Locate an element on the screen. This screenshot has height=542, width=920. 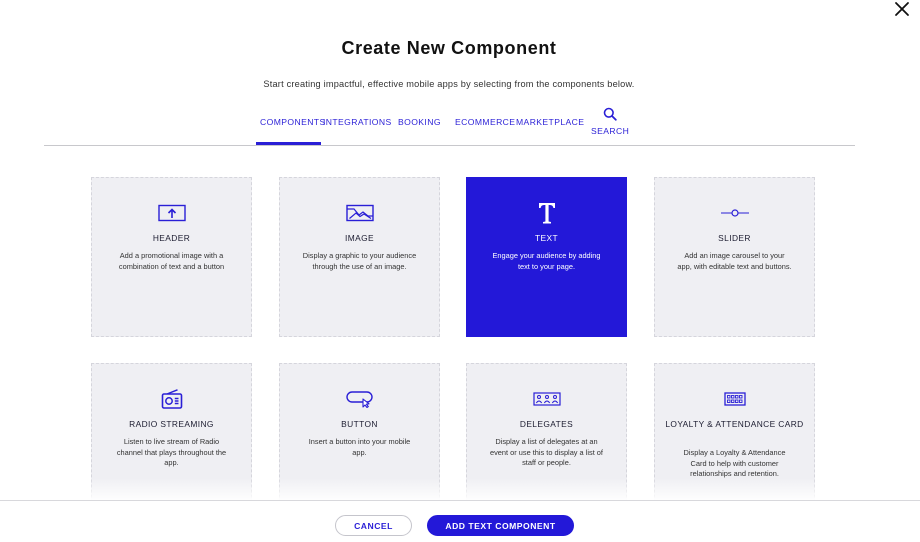
close-icon is located at coordinates (902, 9).